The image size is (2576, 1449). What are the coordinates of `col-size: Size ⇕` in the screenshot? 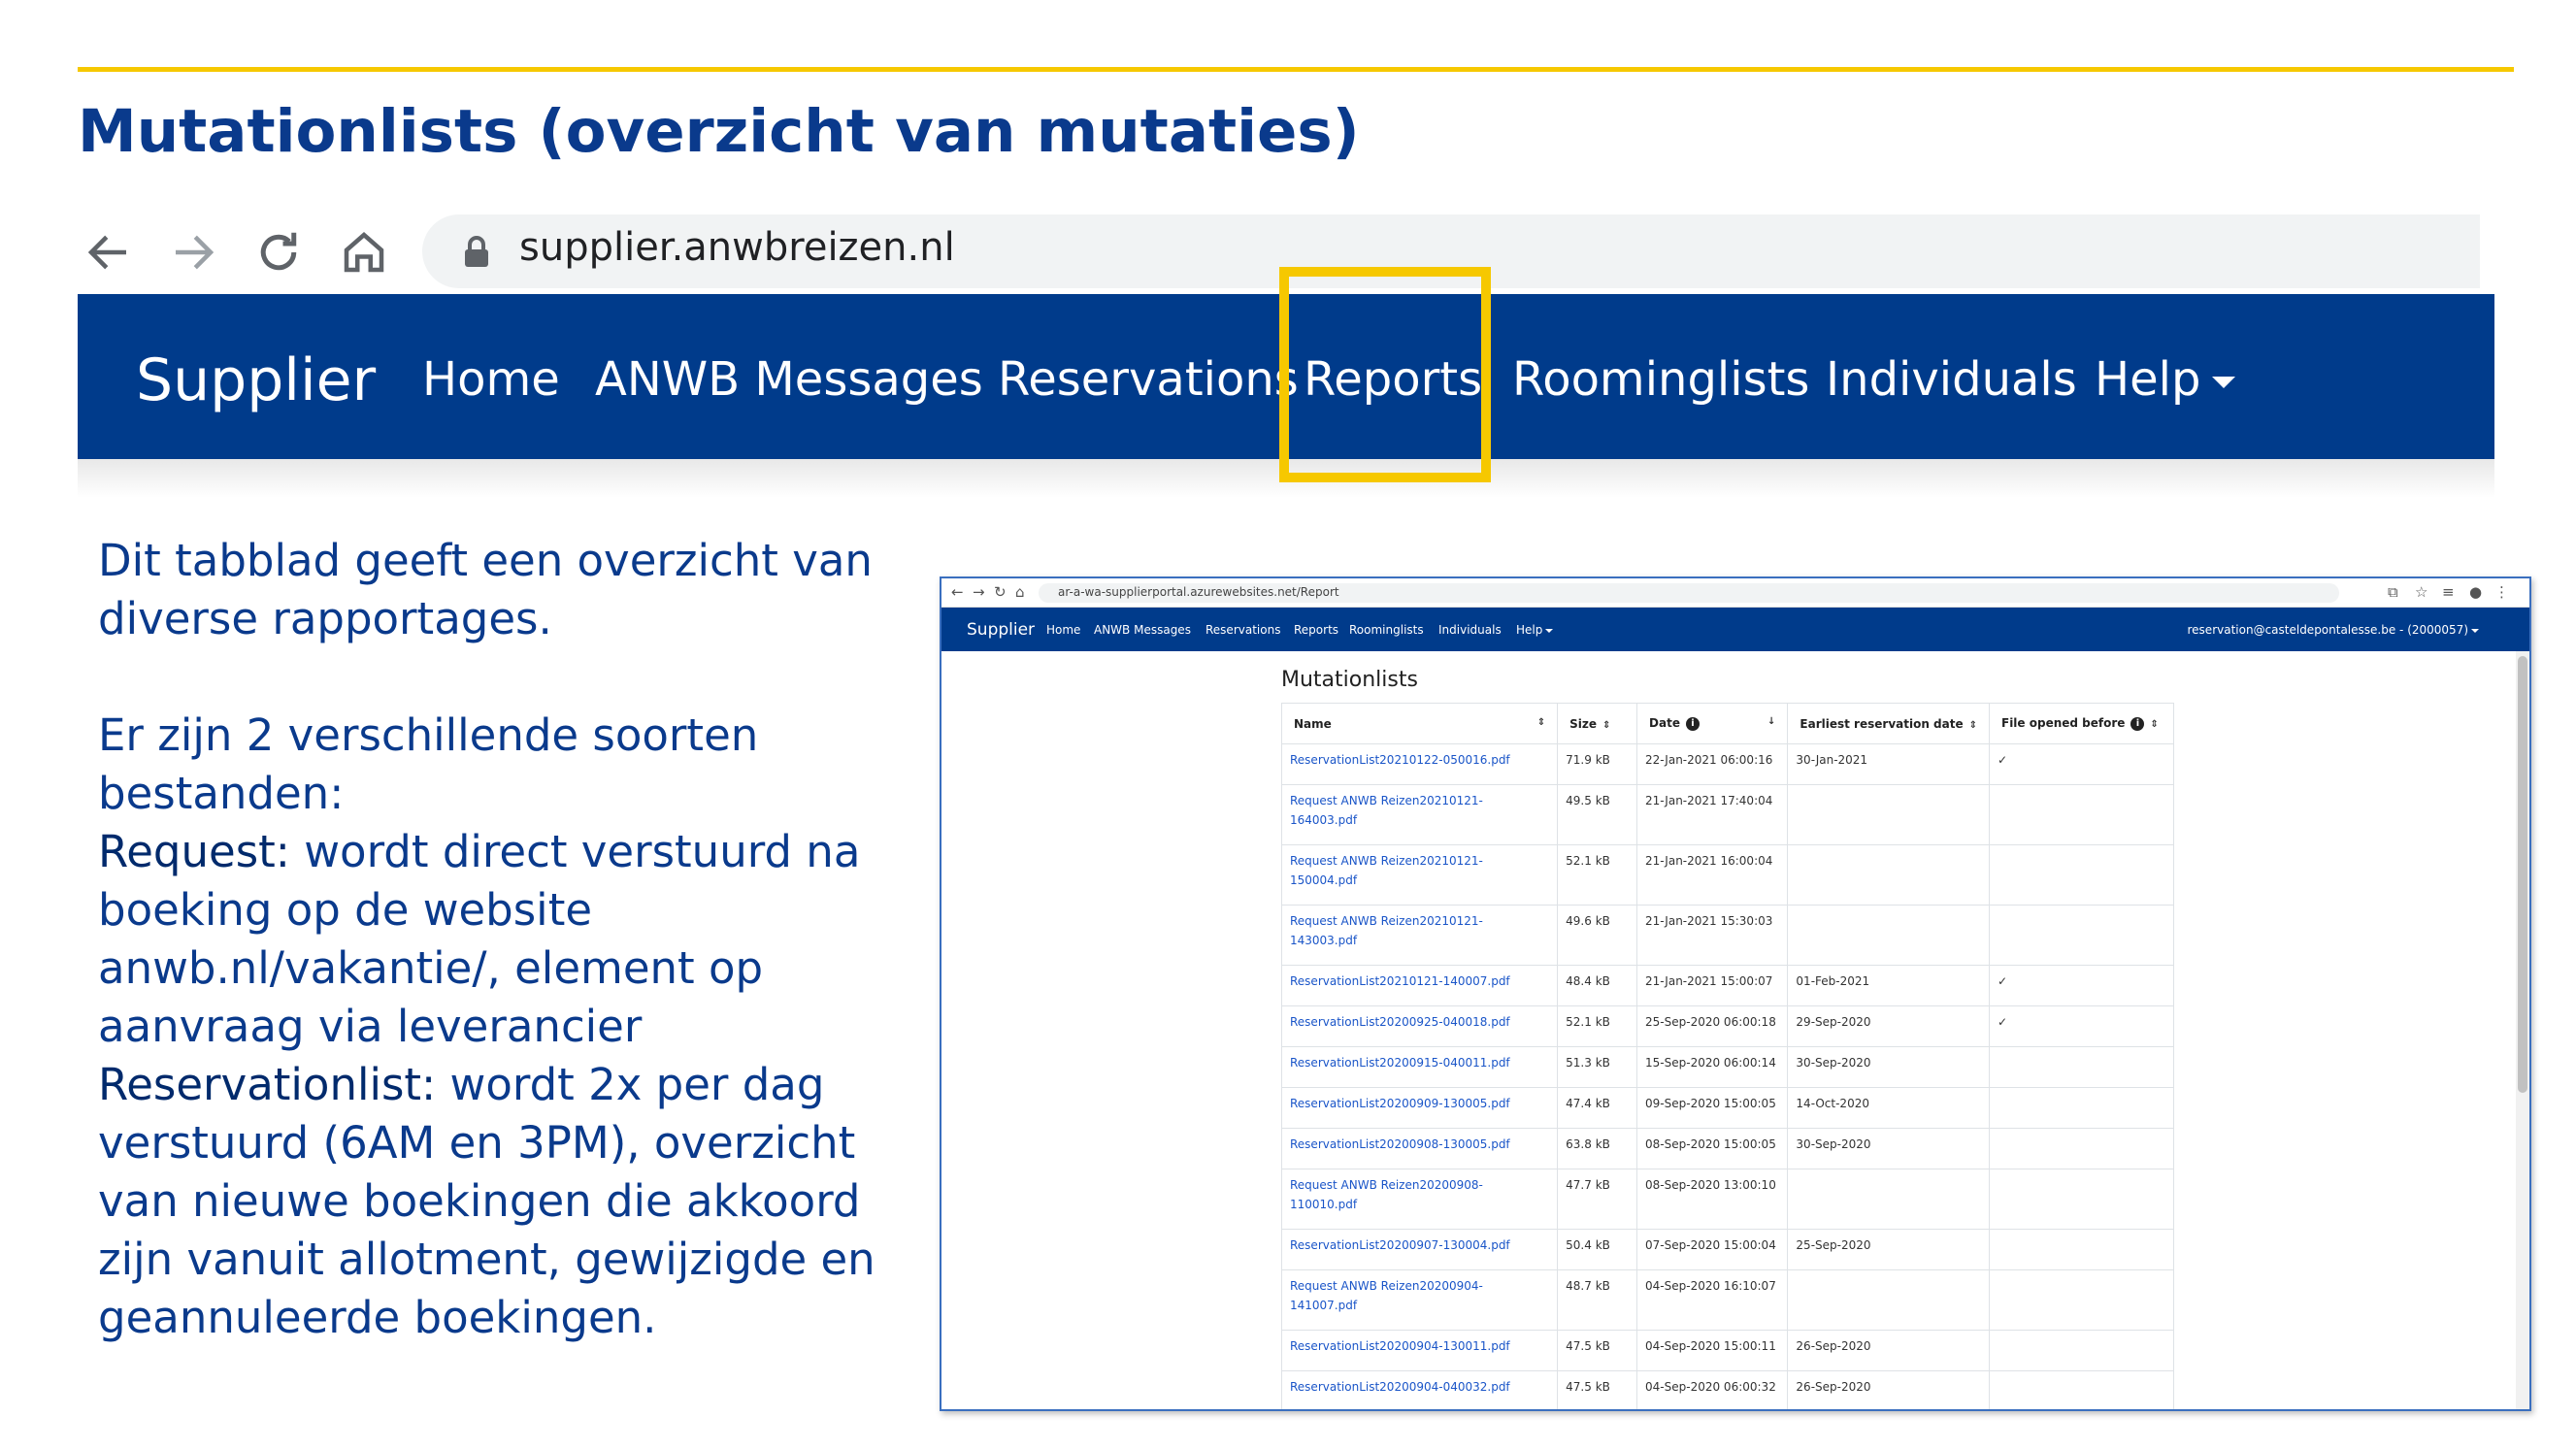 It's located at (1597, 723).